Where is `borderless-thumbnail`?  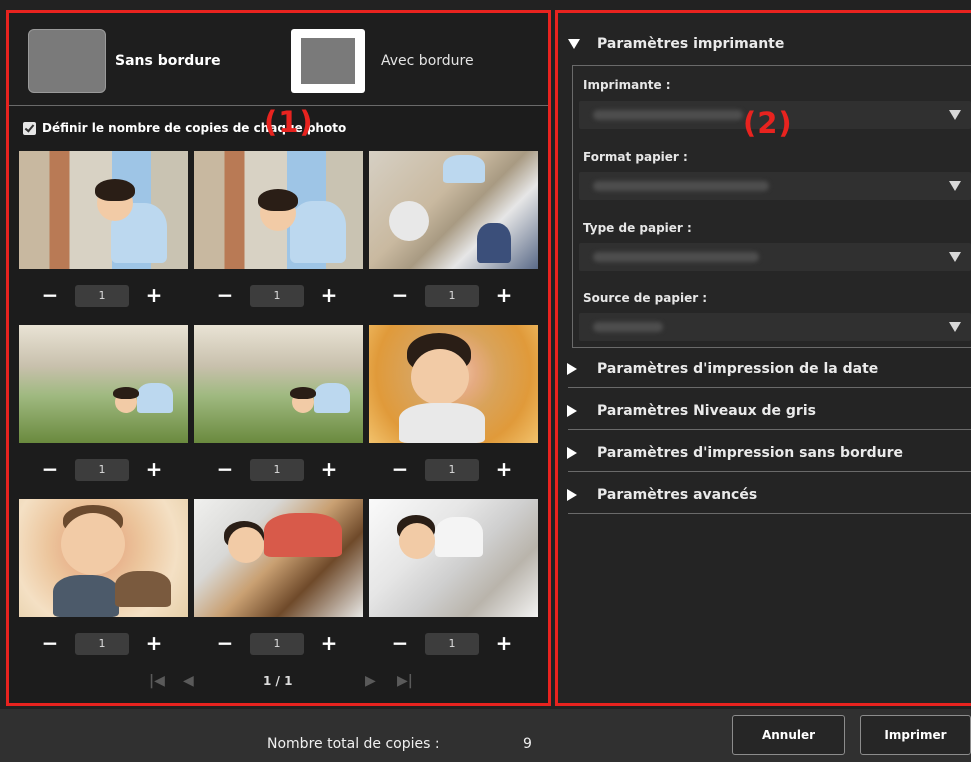 borderless-thumbnail is located at coordinates (67, 61).